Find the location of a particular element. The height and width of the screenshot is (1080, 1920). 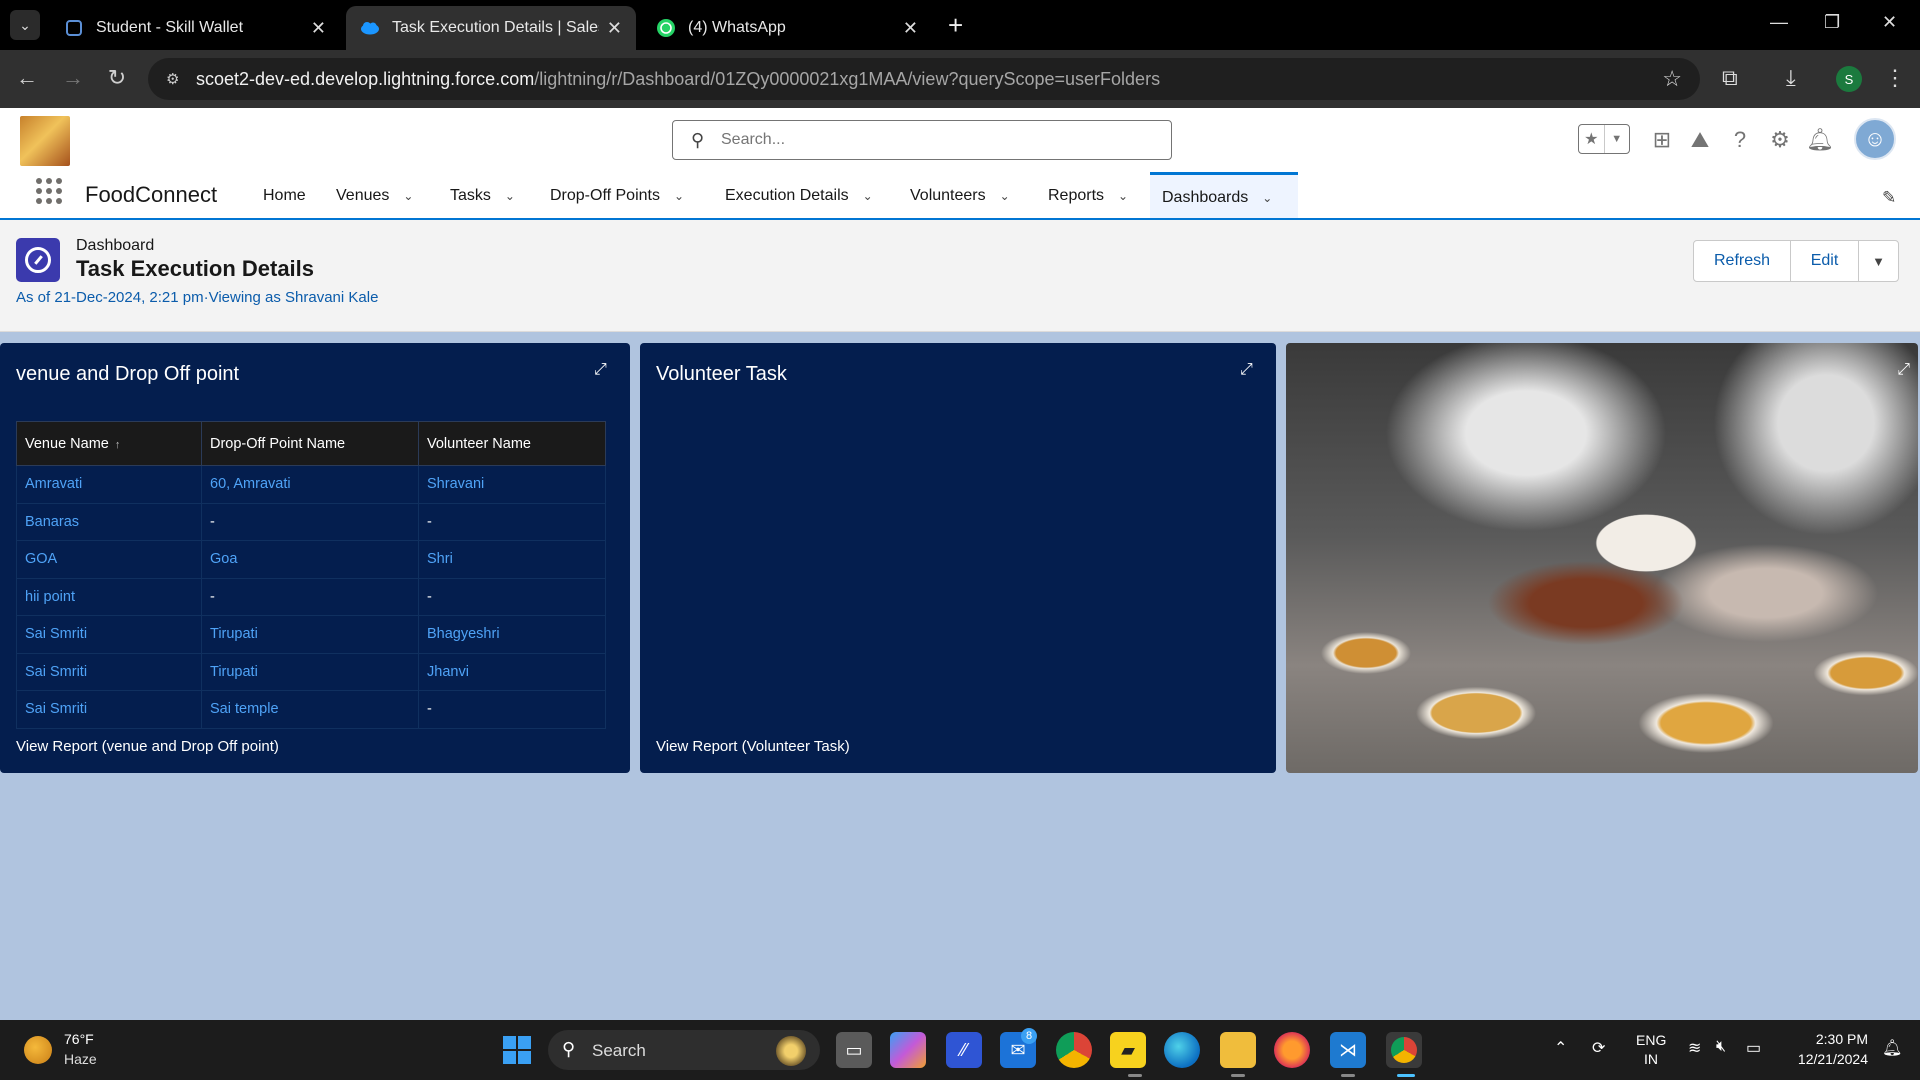

reload-icon: ↻ is located at coordinates (117, 78).